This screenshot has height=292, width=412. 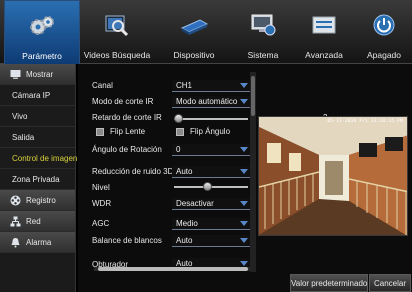 I want to click on agc-label: AGC, so click(x=101, y=223).